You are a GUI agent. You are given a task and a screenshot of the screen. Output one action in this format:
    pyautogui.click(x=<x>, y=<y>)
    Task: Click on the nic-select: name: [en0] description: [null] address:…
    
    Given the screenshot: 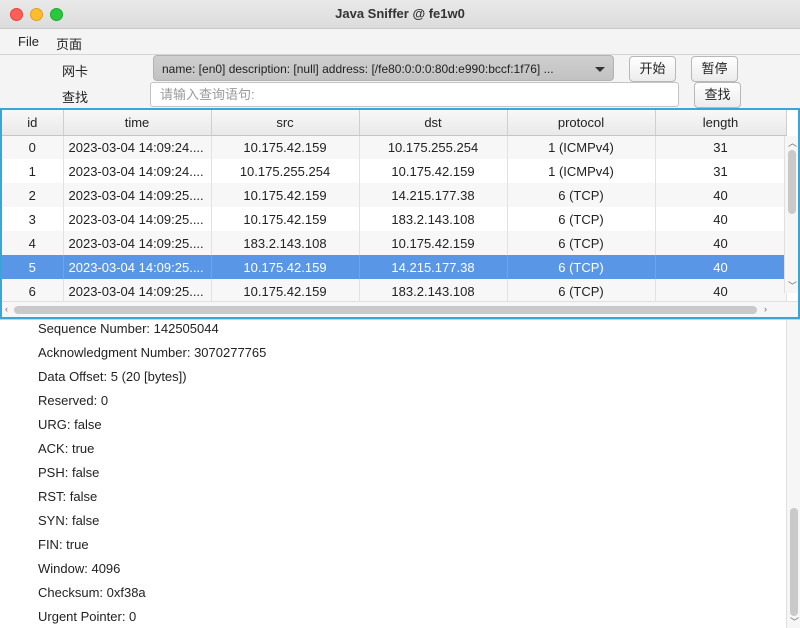 What is the action you would take?
    pyautogui.click(x=383, y=68)
    